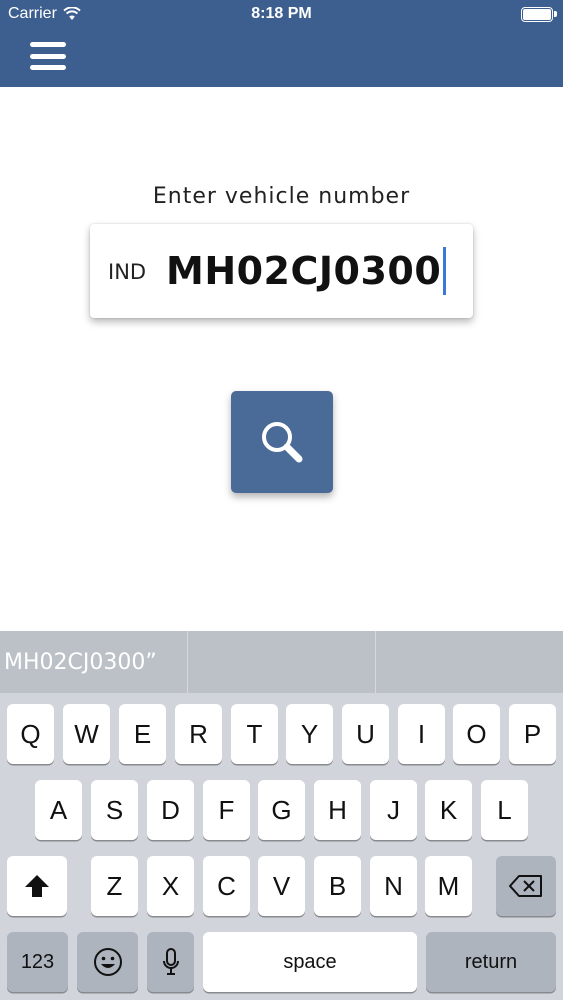  What do you see at coordinates (310, 962) in the screenshot?
I see `space-key: space` at bounding box center [310, 962].